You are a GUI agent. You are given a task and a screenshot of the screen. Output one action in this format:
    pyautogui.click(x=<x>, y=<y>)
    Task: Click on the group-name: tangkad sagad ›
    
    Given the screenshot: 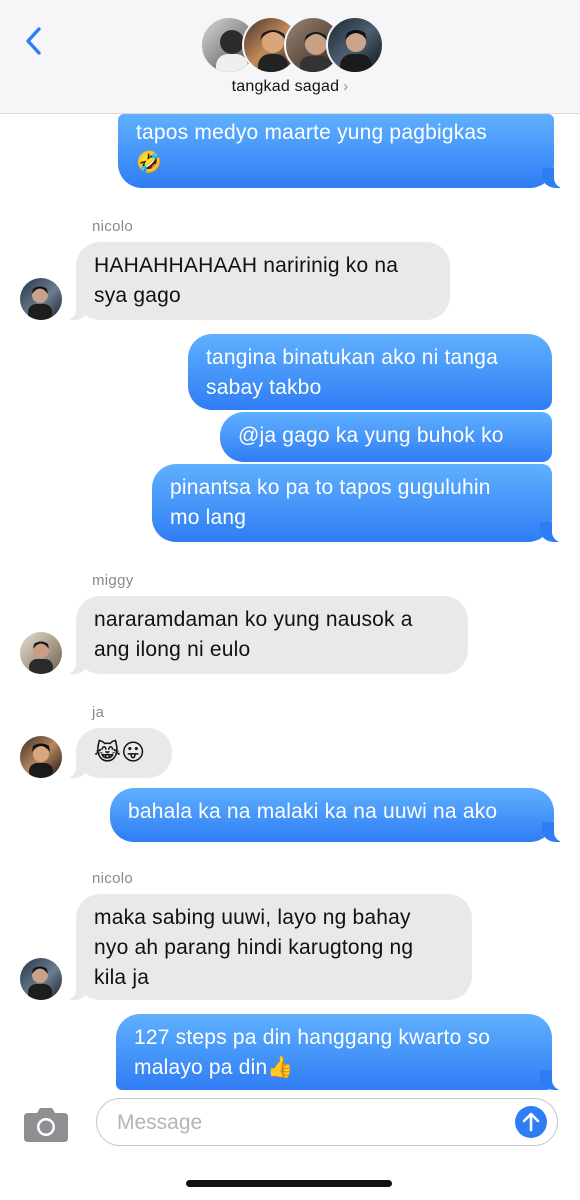 What is the action you would take?
    pyautogui.click(x=290, y=87)
    